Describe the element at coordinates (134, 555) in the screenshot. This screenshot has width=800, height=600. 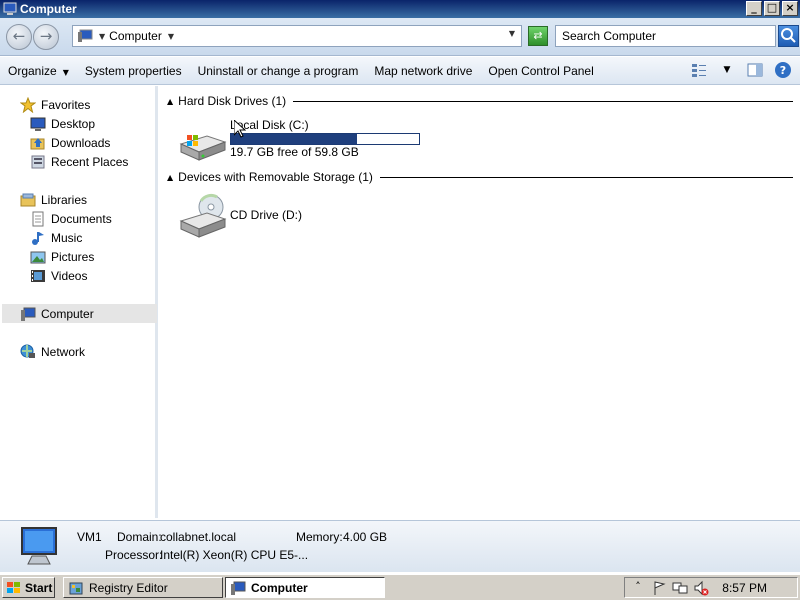
I see `processor-label: Processor:` at that location.